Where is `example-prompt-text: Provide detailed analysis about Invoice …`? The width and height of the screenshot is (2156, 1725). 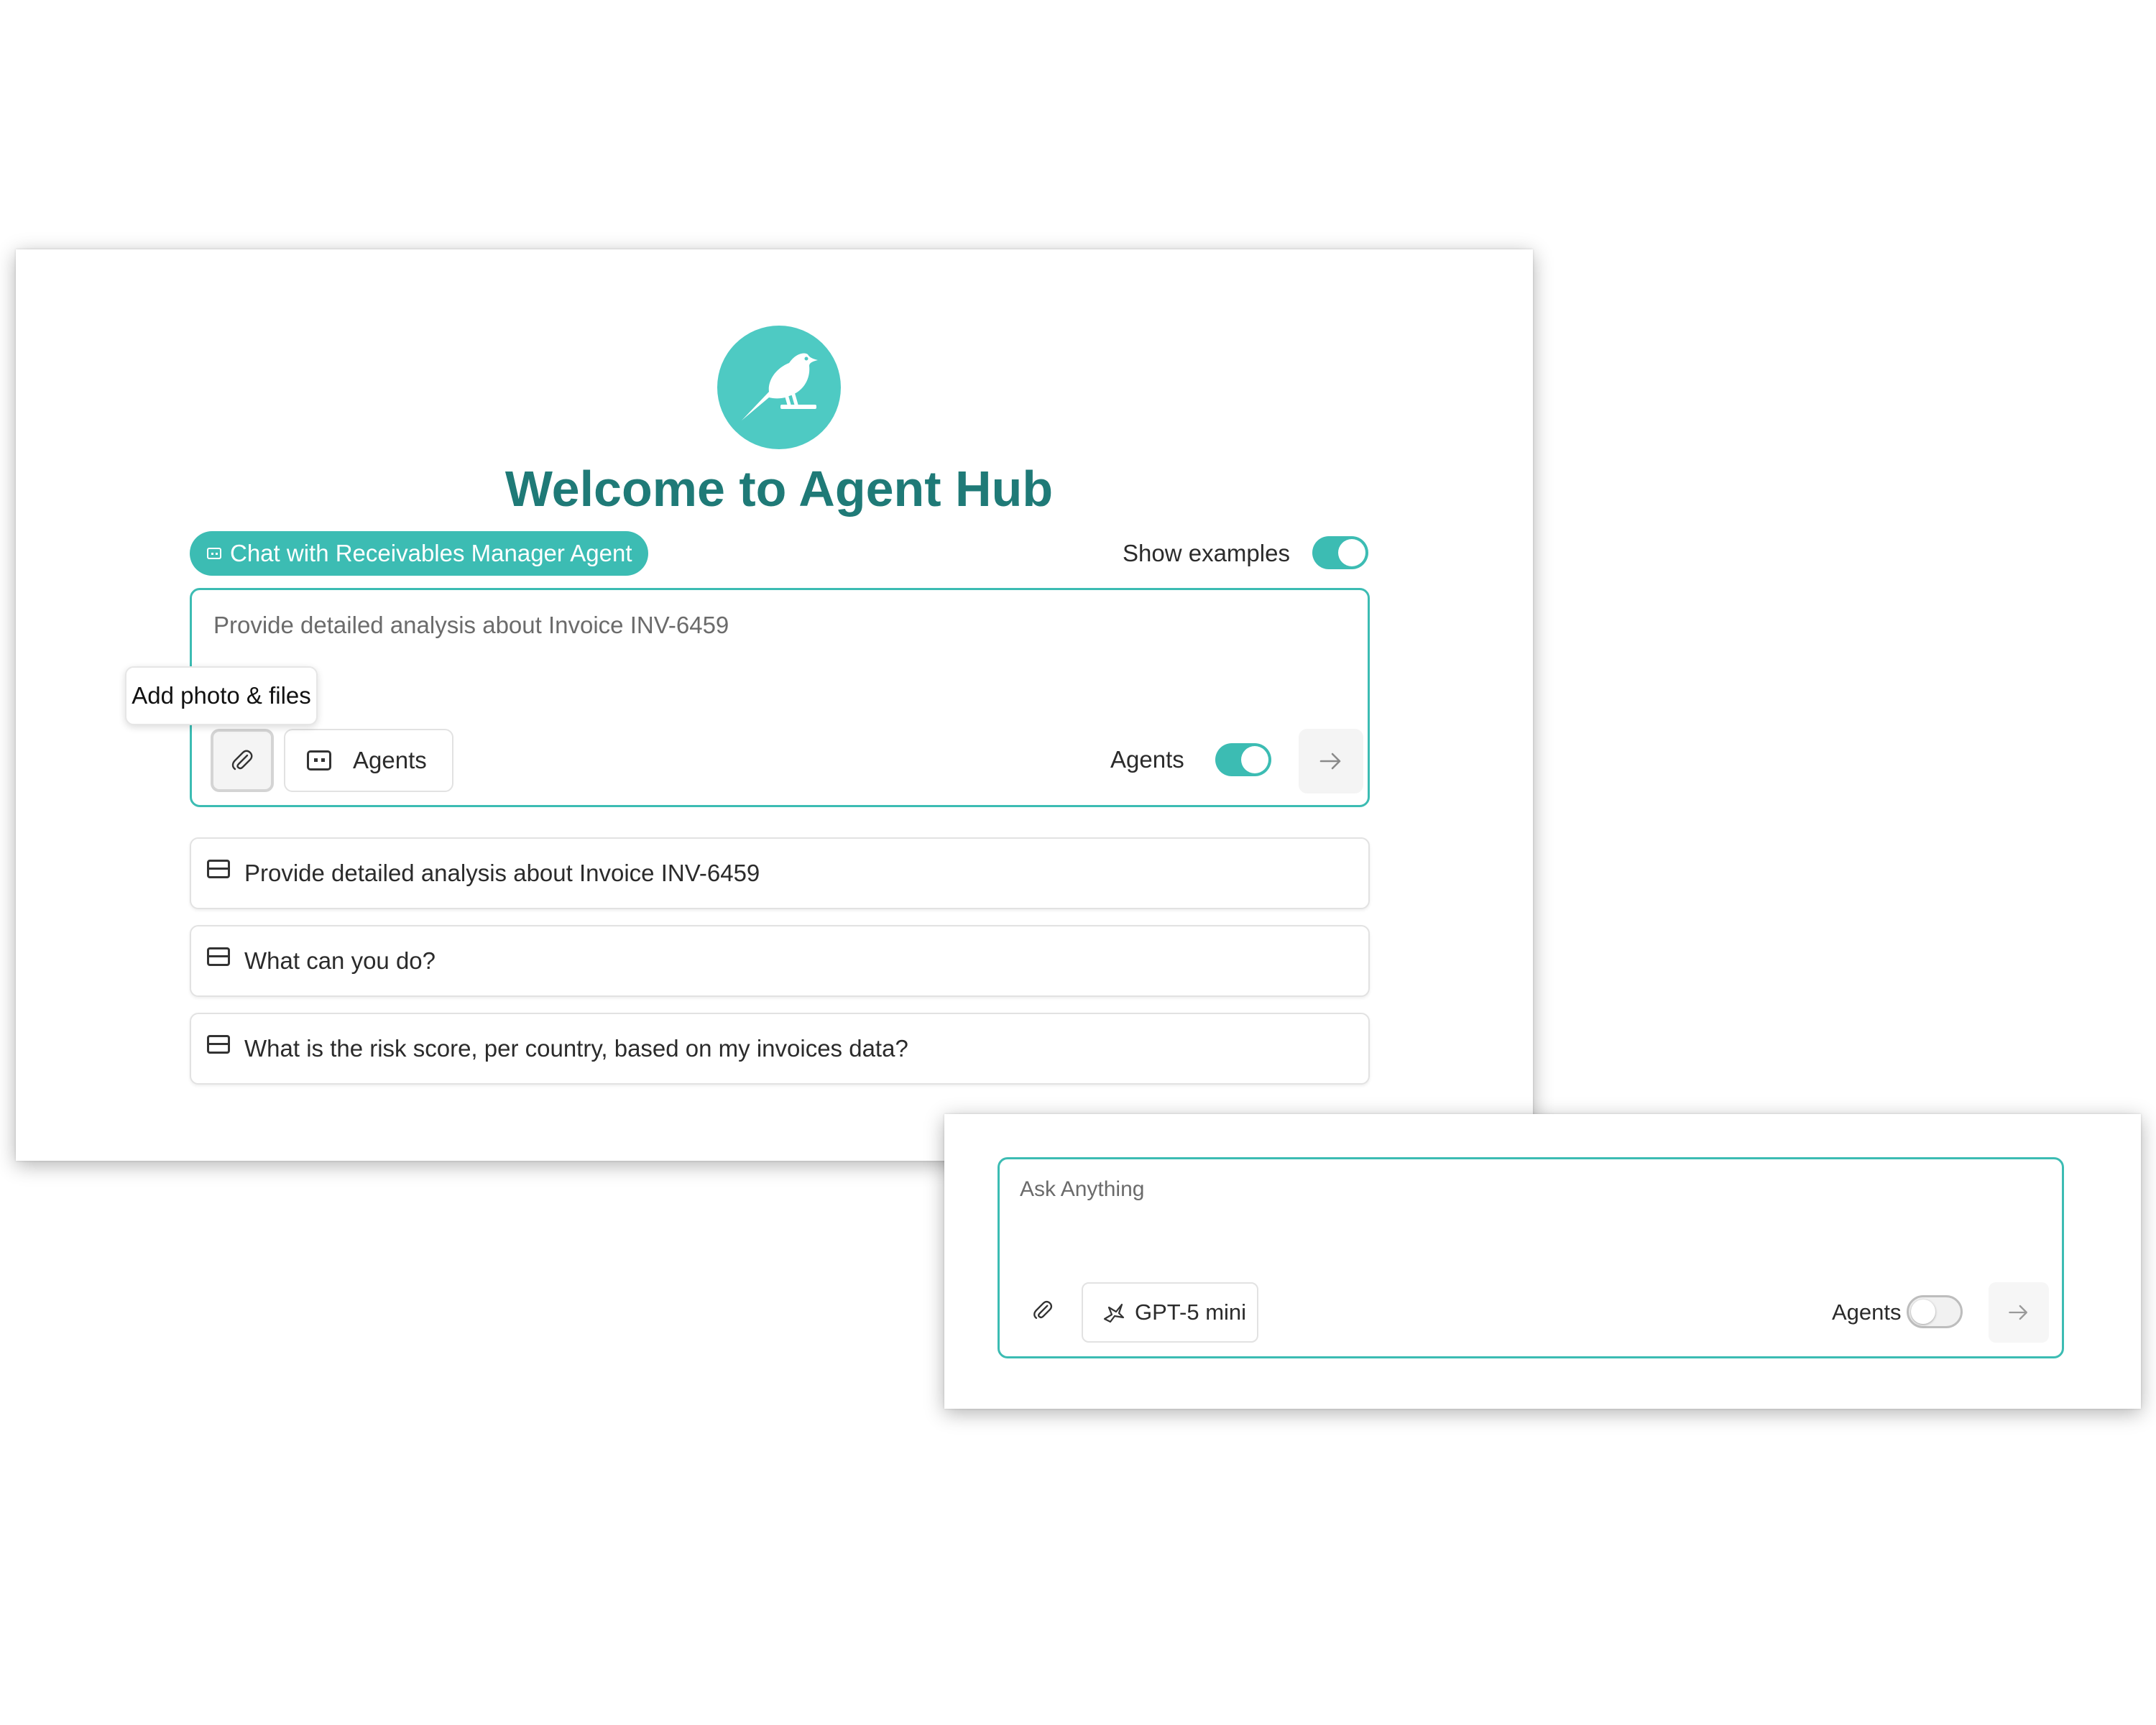
example-prompt-text: Provide detailed analysis about Invoice … is located at coordinates (502, 873).